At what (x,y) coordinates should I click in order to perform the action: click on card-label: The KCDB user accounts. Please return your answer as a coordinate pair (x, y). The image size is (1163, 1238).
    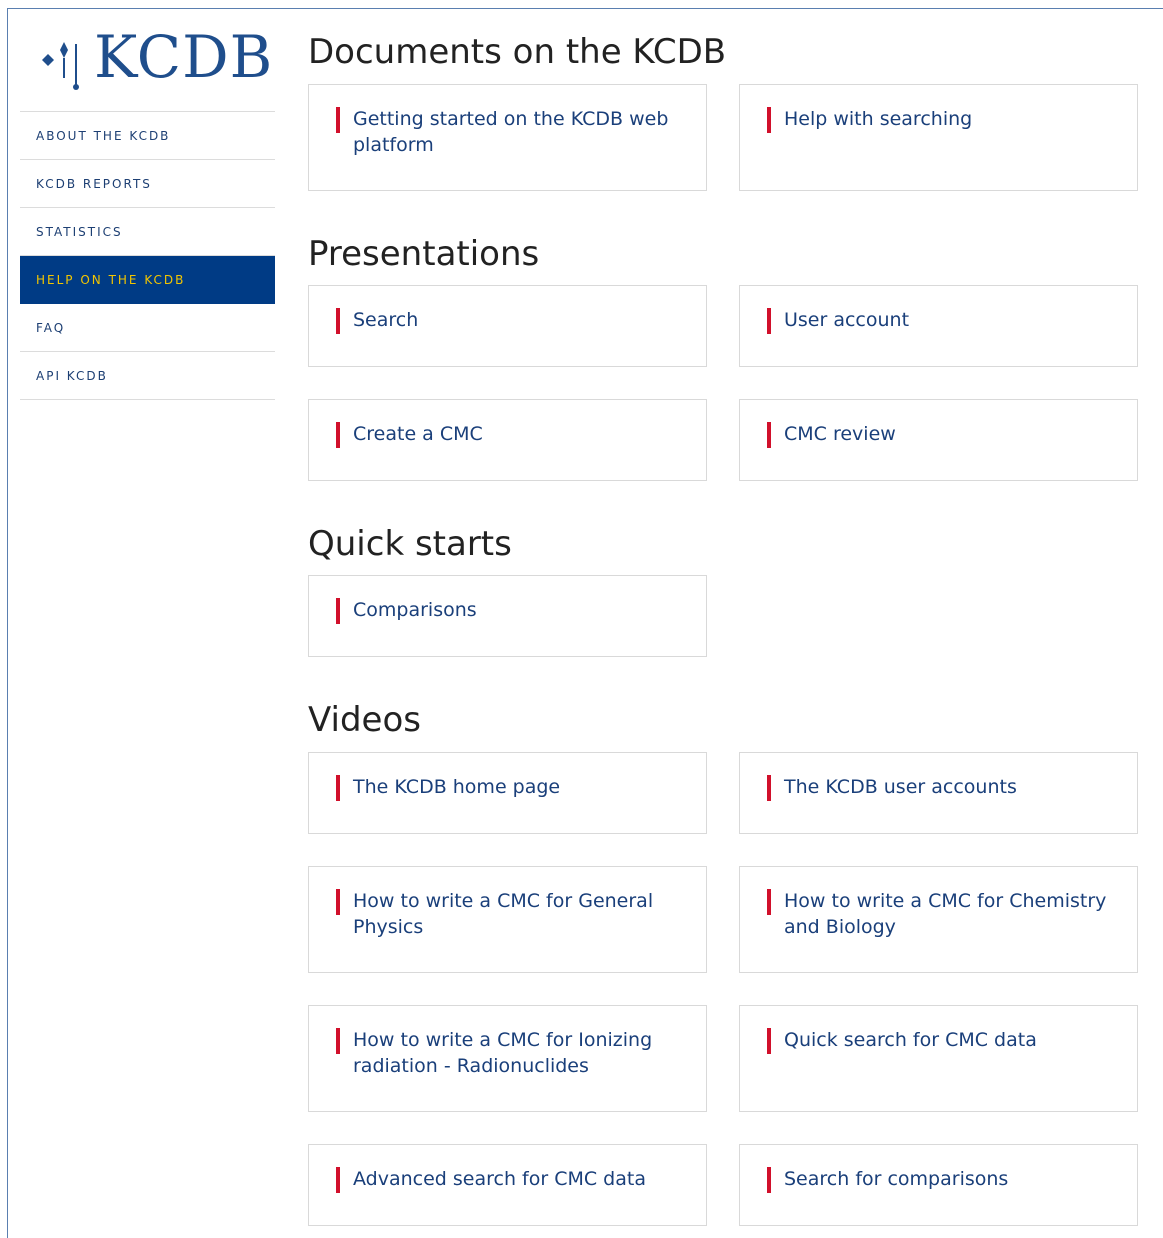
    Looking at the image, I should click on (900, 787).